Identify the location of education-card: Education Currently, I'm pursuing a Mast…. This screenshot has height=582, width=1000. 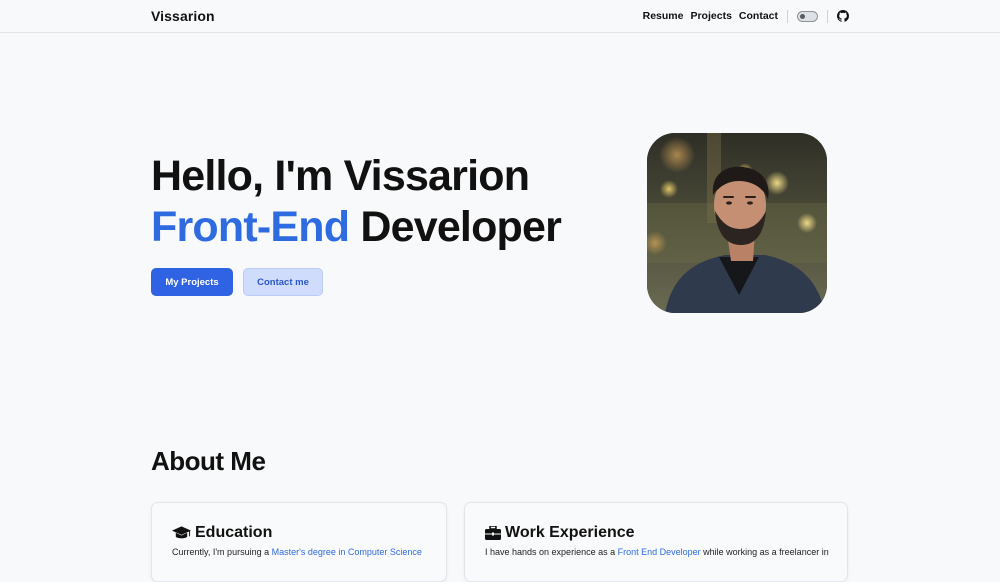
(299, 542).